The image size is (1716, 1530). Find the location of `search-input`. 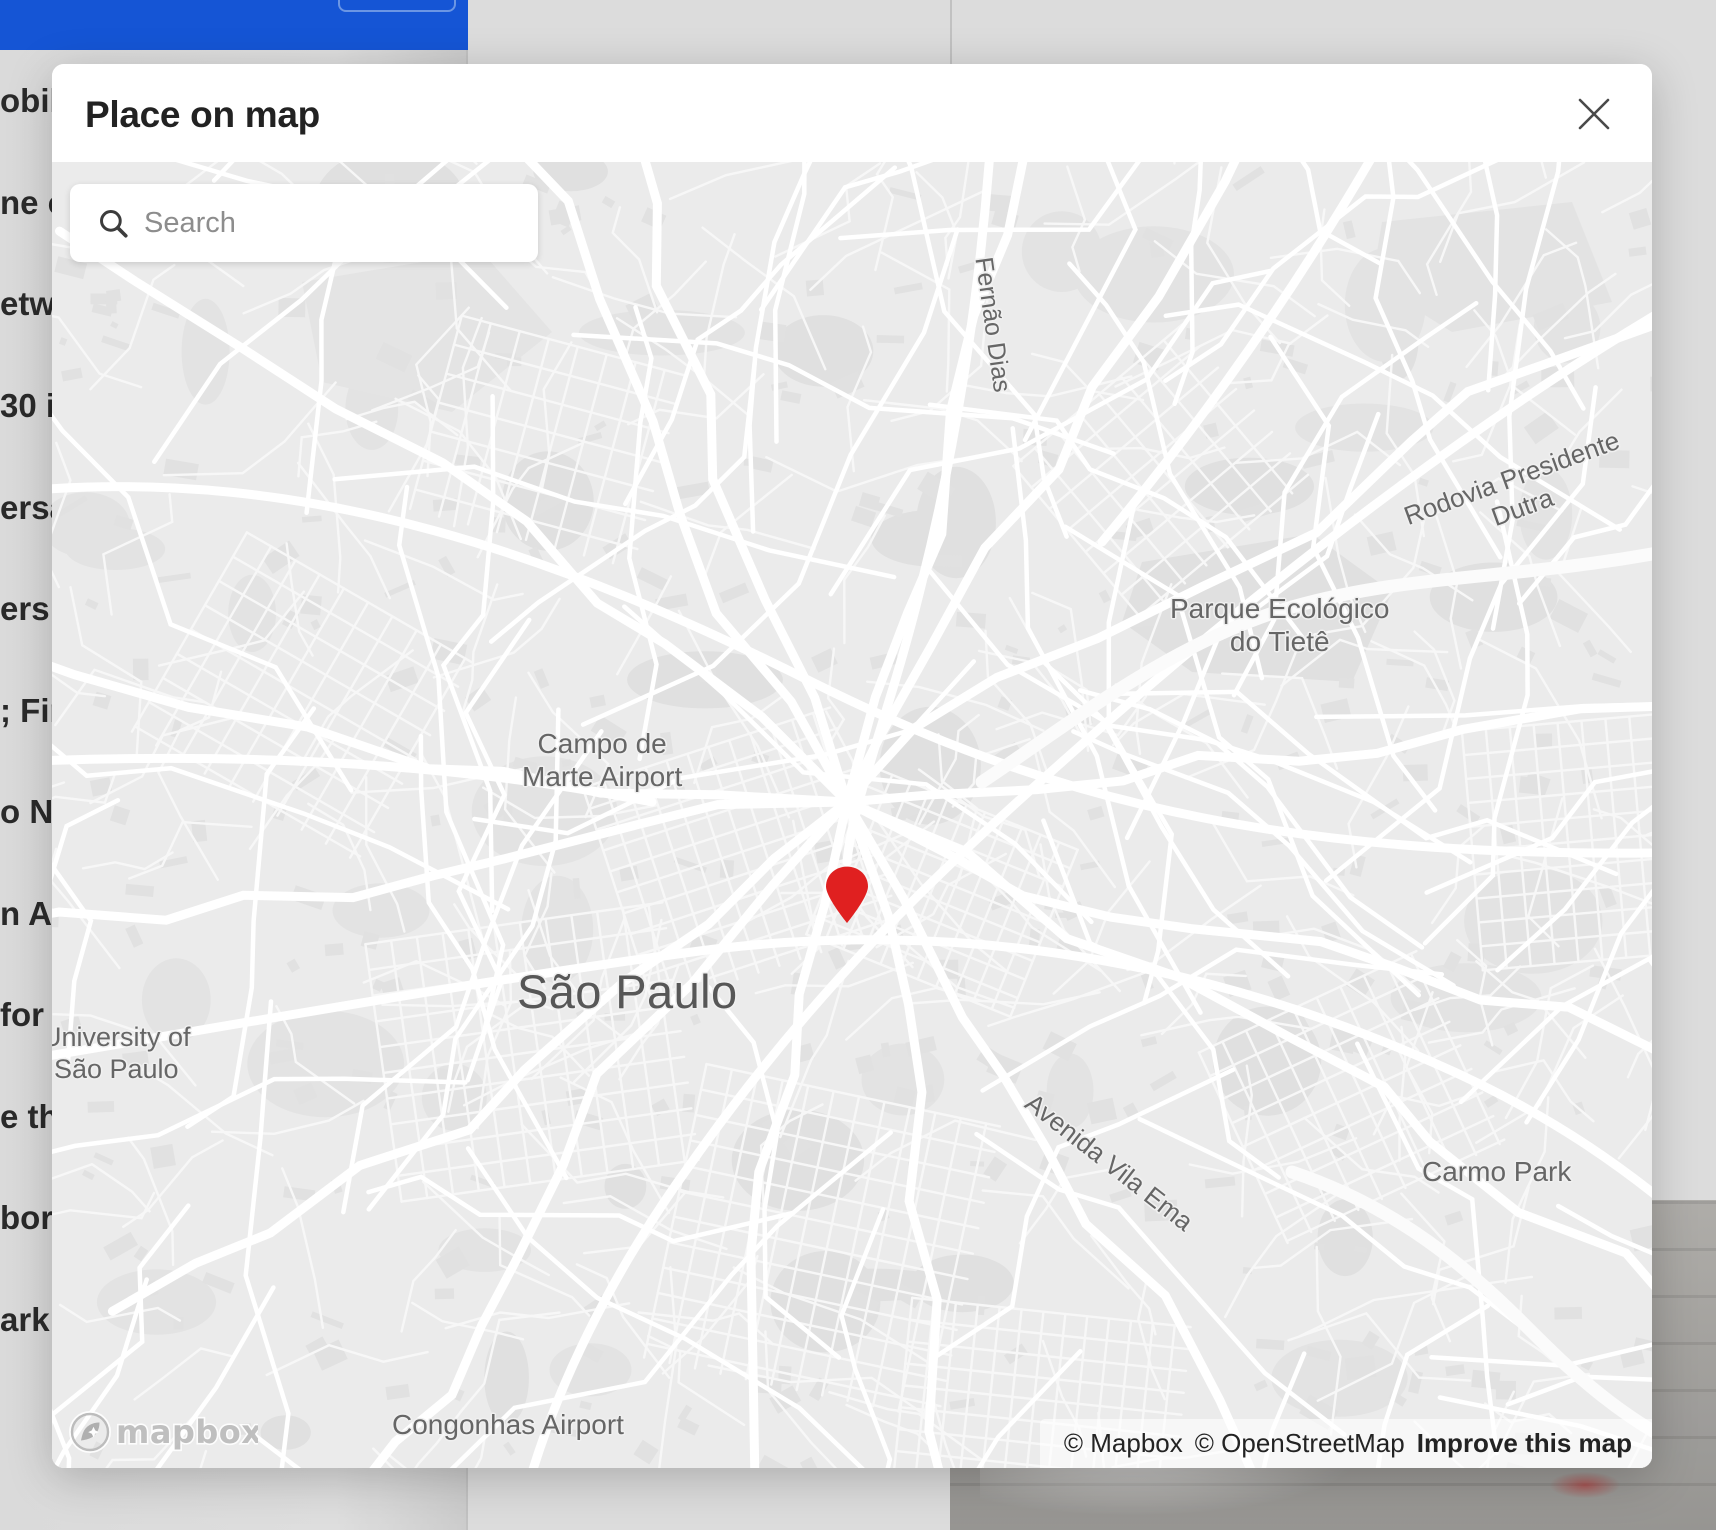

search-input is located at coordinates (324, 223).